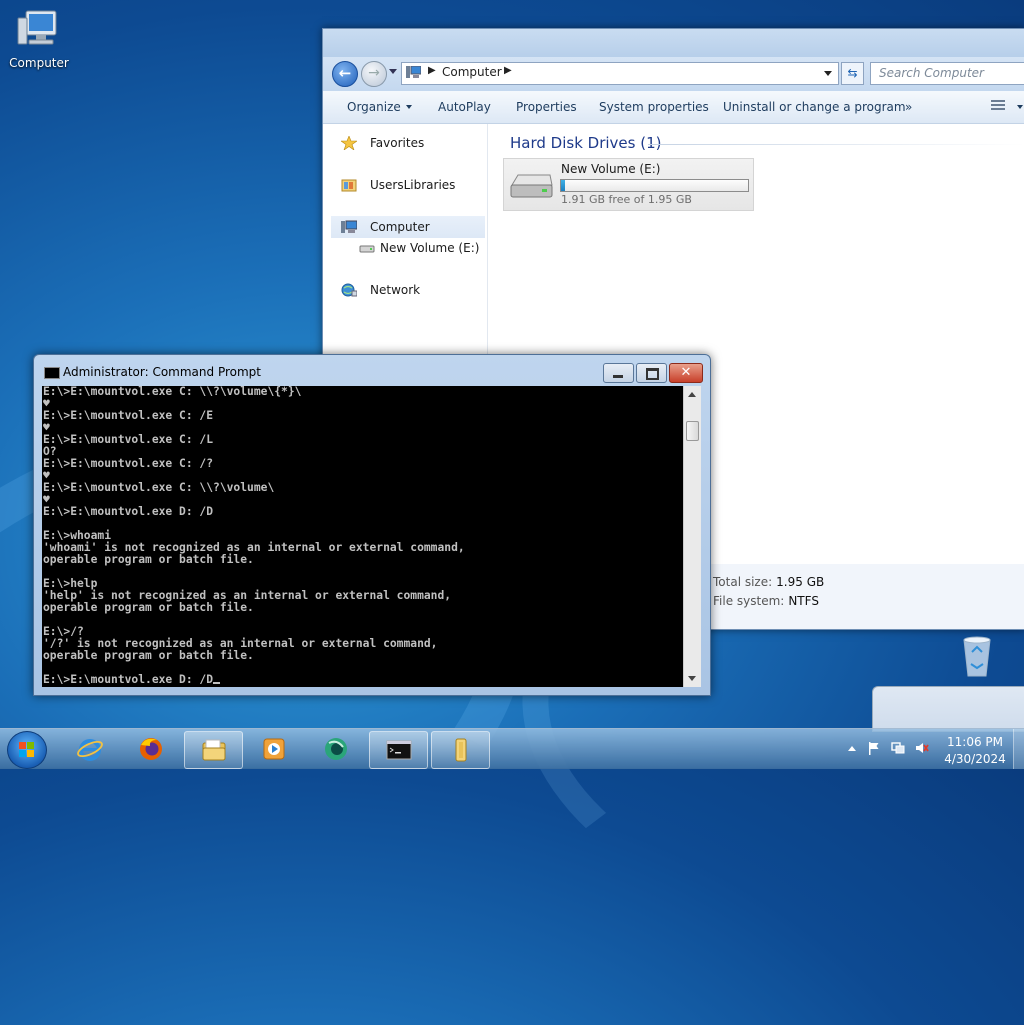 The width and height of the screenshot is (1024, 1025). I want to click on refresh-button: ⇆, so click(852, 73).